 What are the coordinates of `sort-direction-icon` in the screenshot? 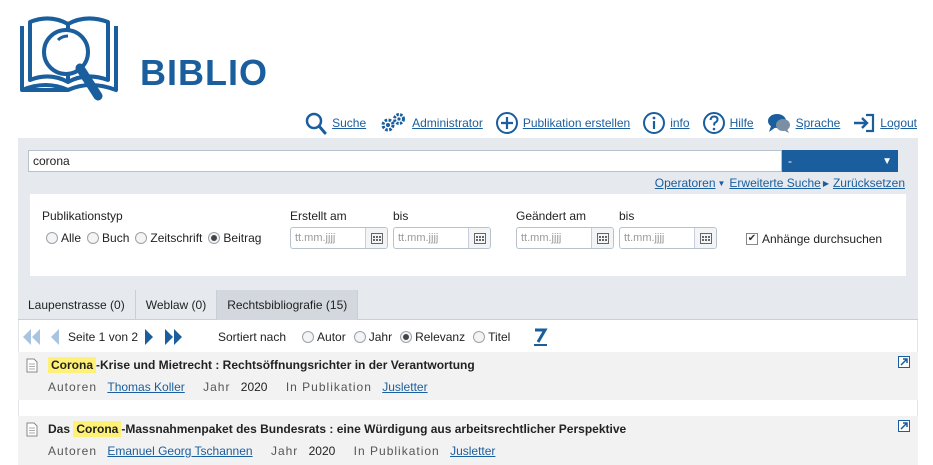 It's located at (541, 337).